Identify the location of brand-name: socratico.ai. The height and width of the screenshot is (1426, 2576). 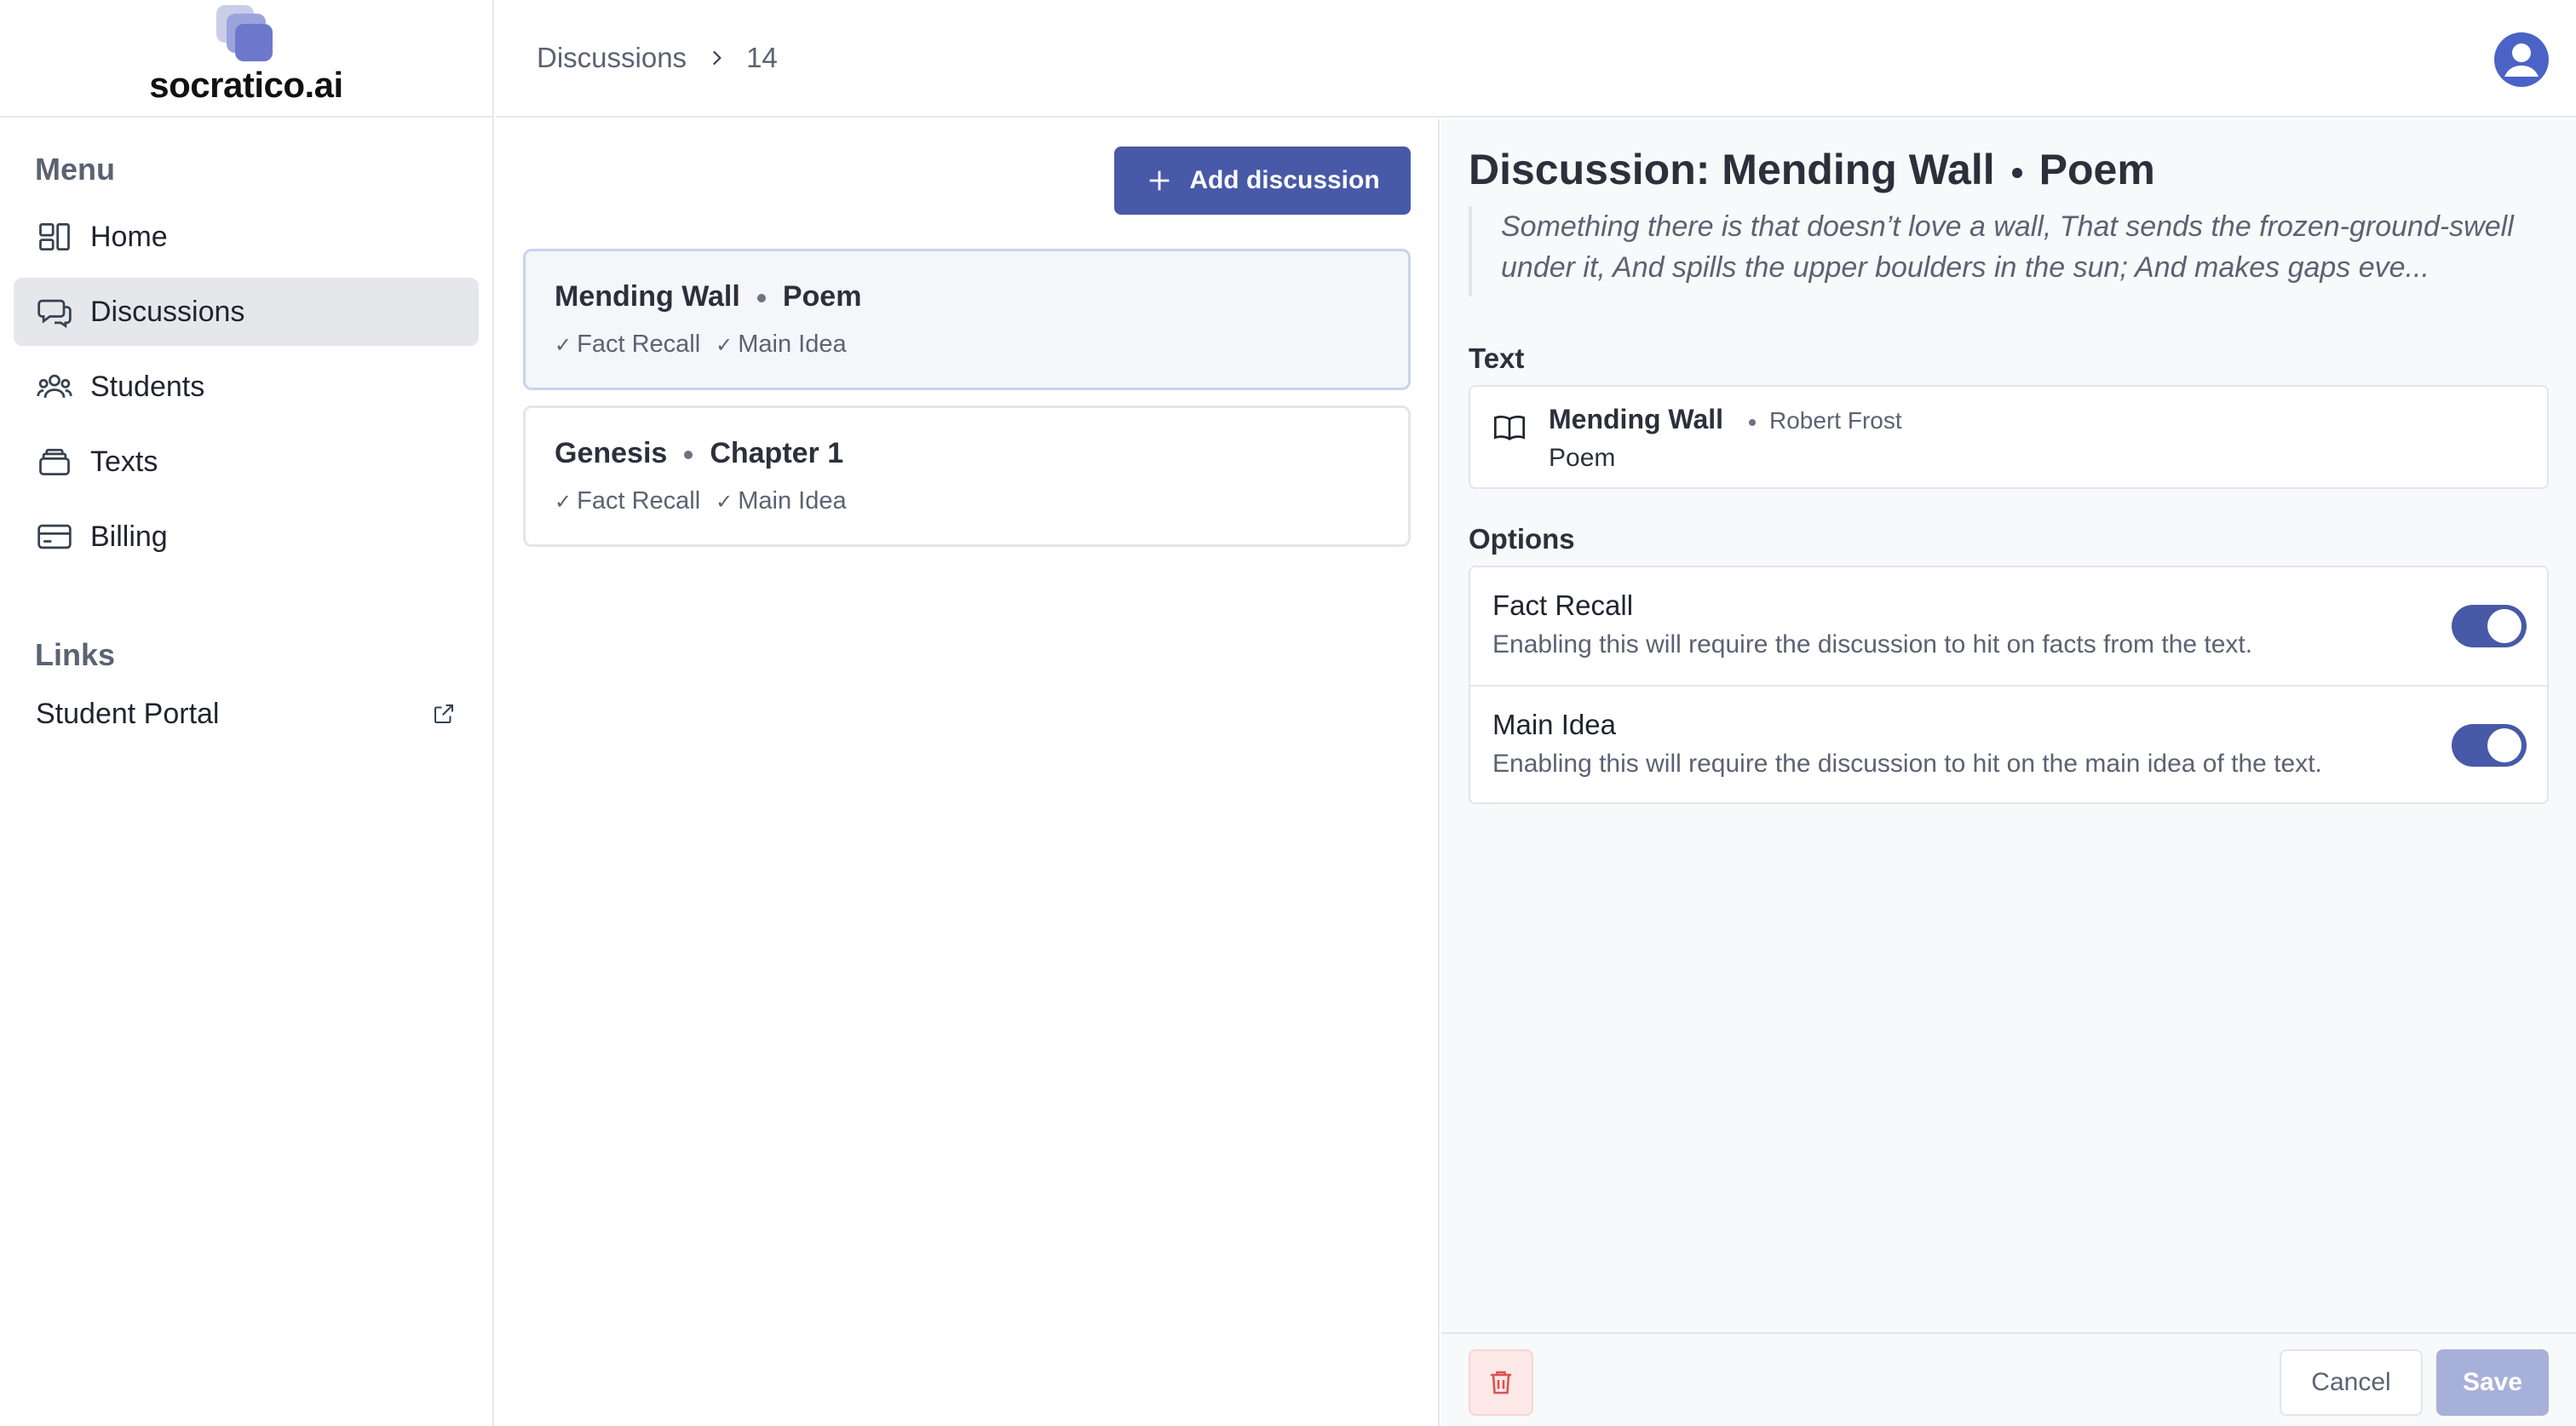
(246, 85).